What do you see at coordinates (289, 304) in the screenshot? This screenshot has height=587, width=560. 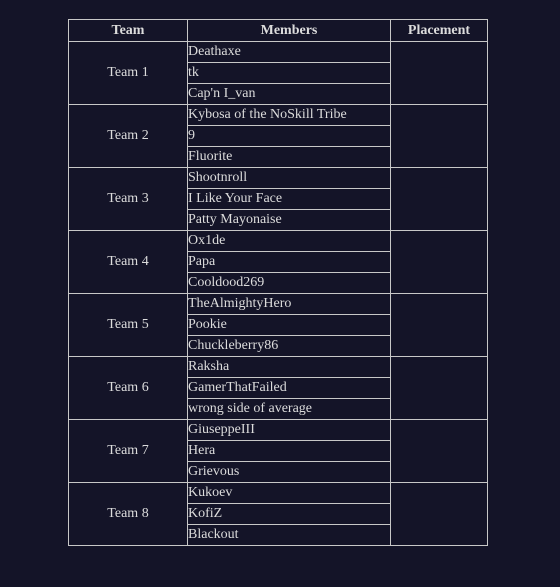 I see `member-cell: TheAlmightyHero` at bounding box center [289, 304].